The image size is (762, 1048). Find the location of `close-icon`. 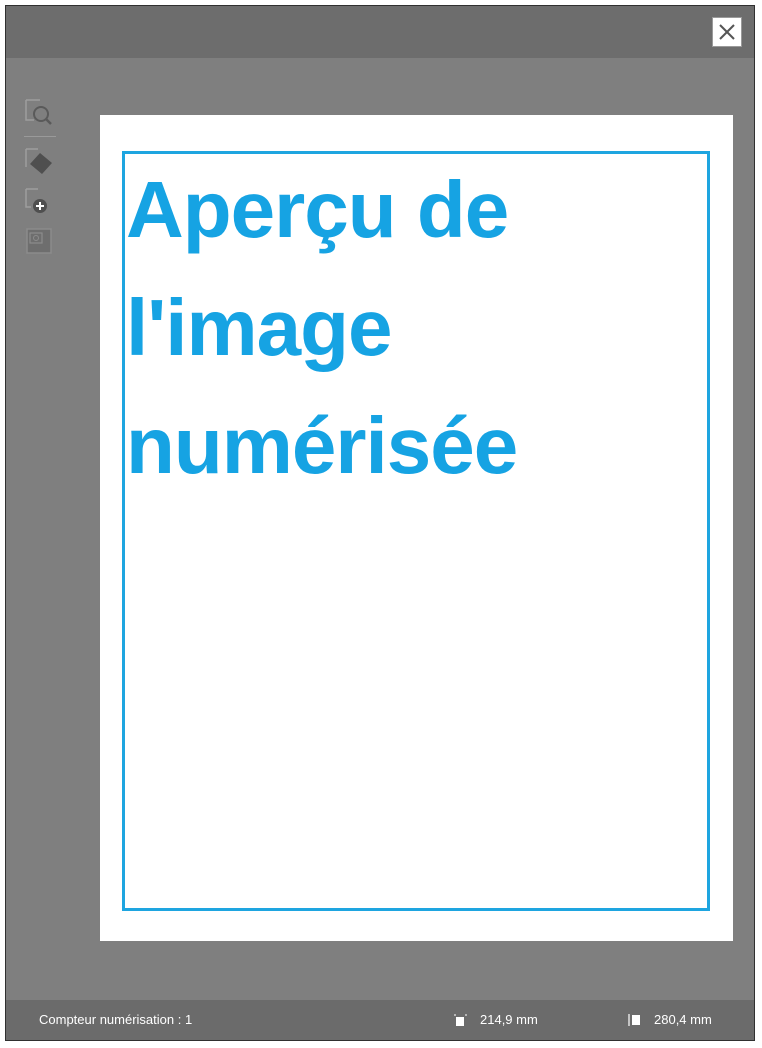

close-icon is located at coordinates (727, 32).